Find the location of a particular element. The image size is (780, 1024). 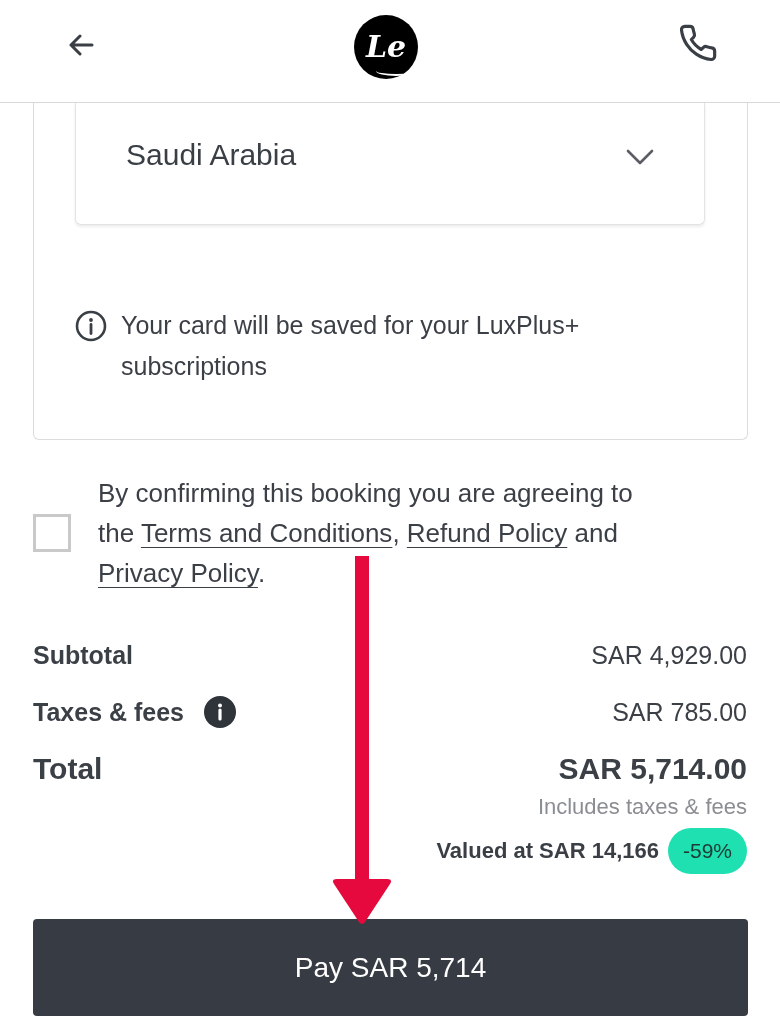

summary-label: Taxes & fees is located at coordinates (108, 712).